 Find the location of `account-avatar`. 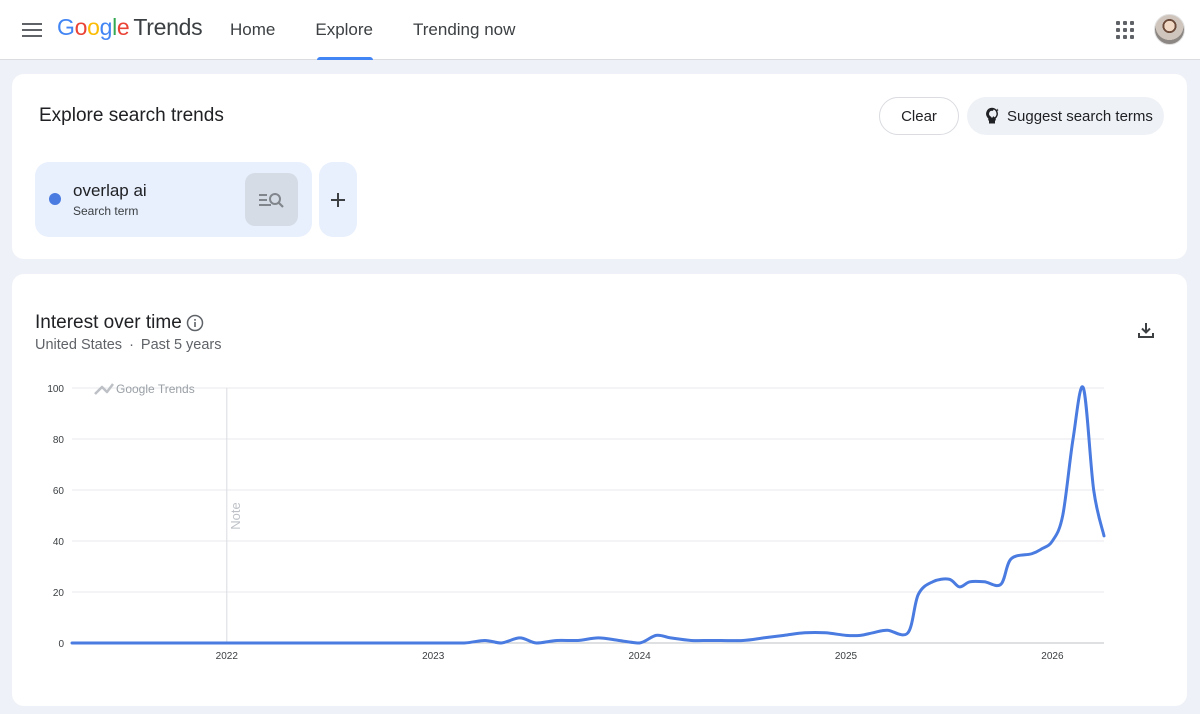

account-avatar is located at coordinates (1169, 29).